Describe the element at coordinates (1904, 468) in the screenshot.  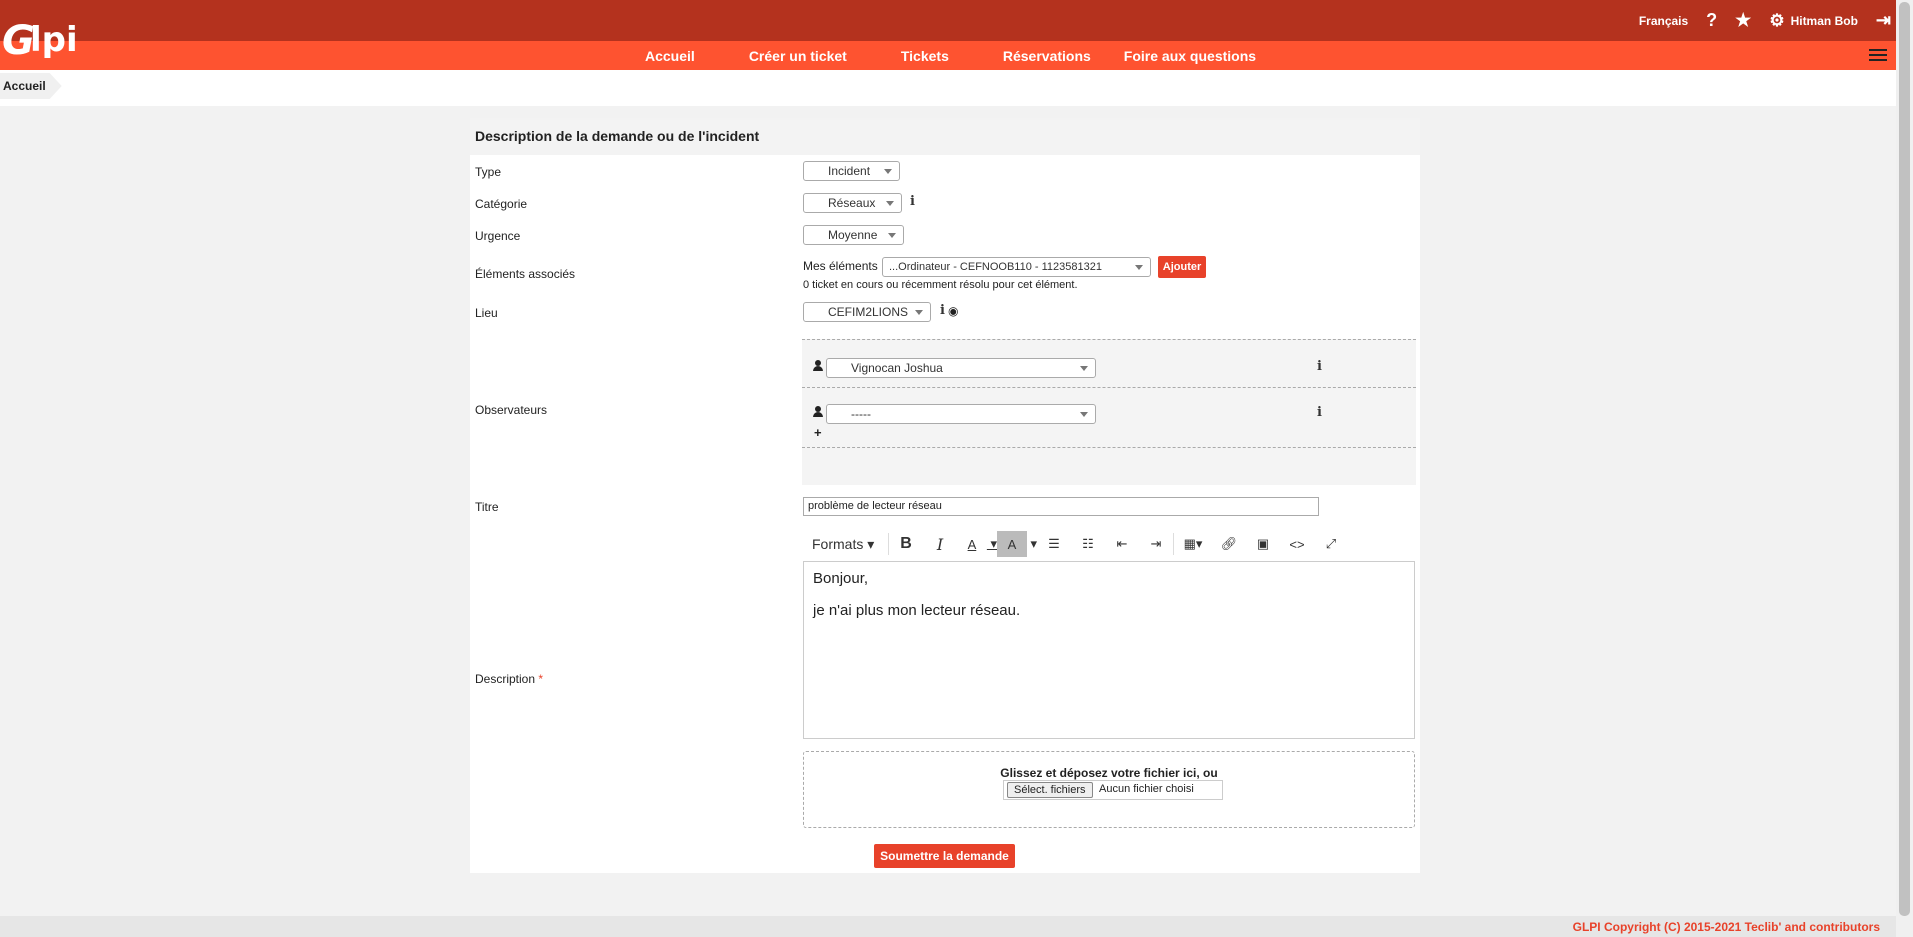
I see `scrollbar` at that location.